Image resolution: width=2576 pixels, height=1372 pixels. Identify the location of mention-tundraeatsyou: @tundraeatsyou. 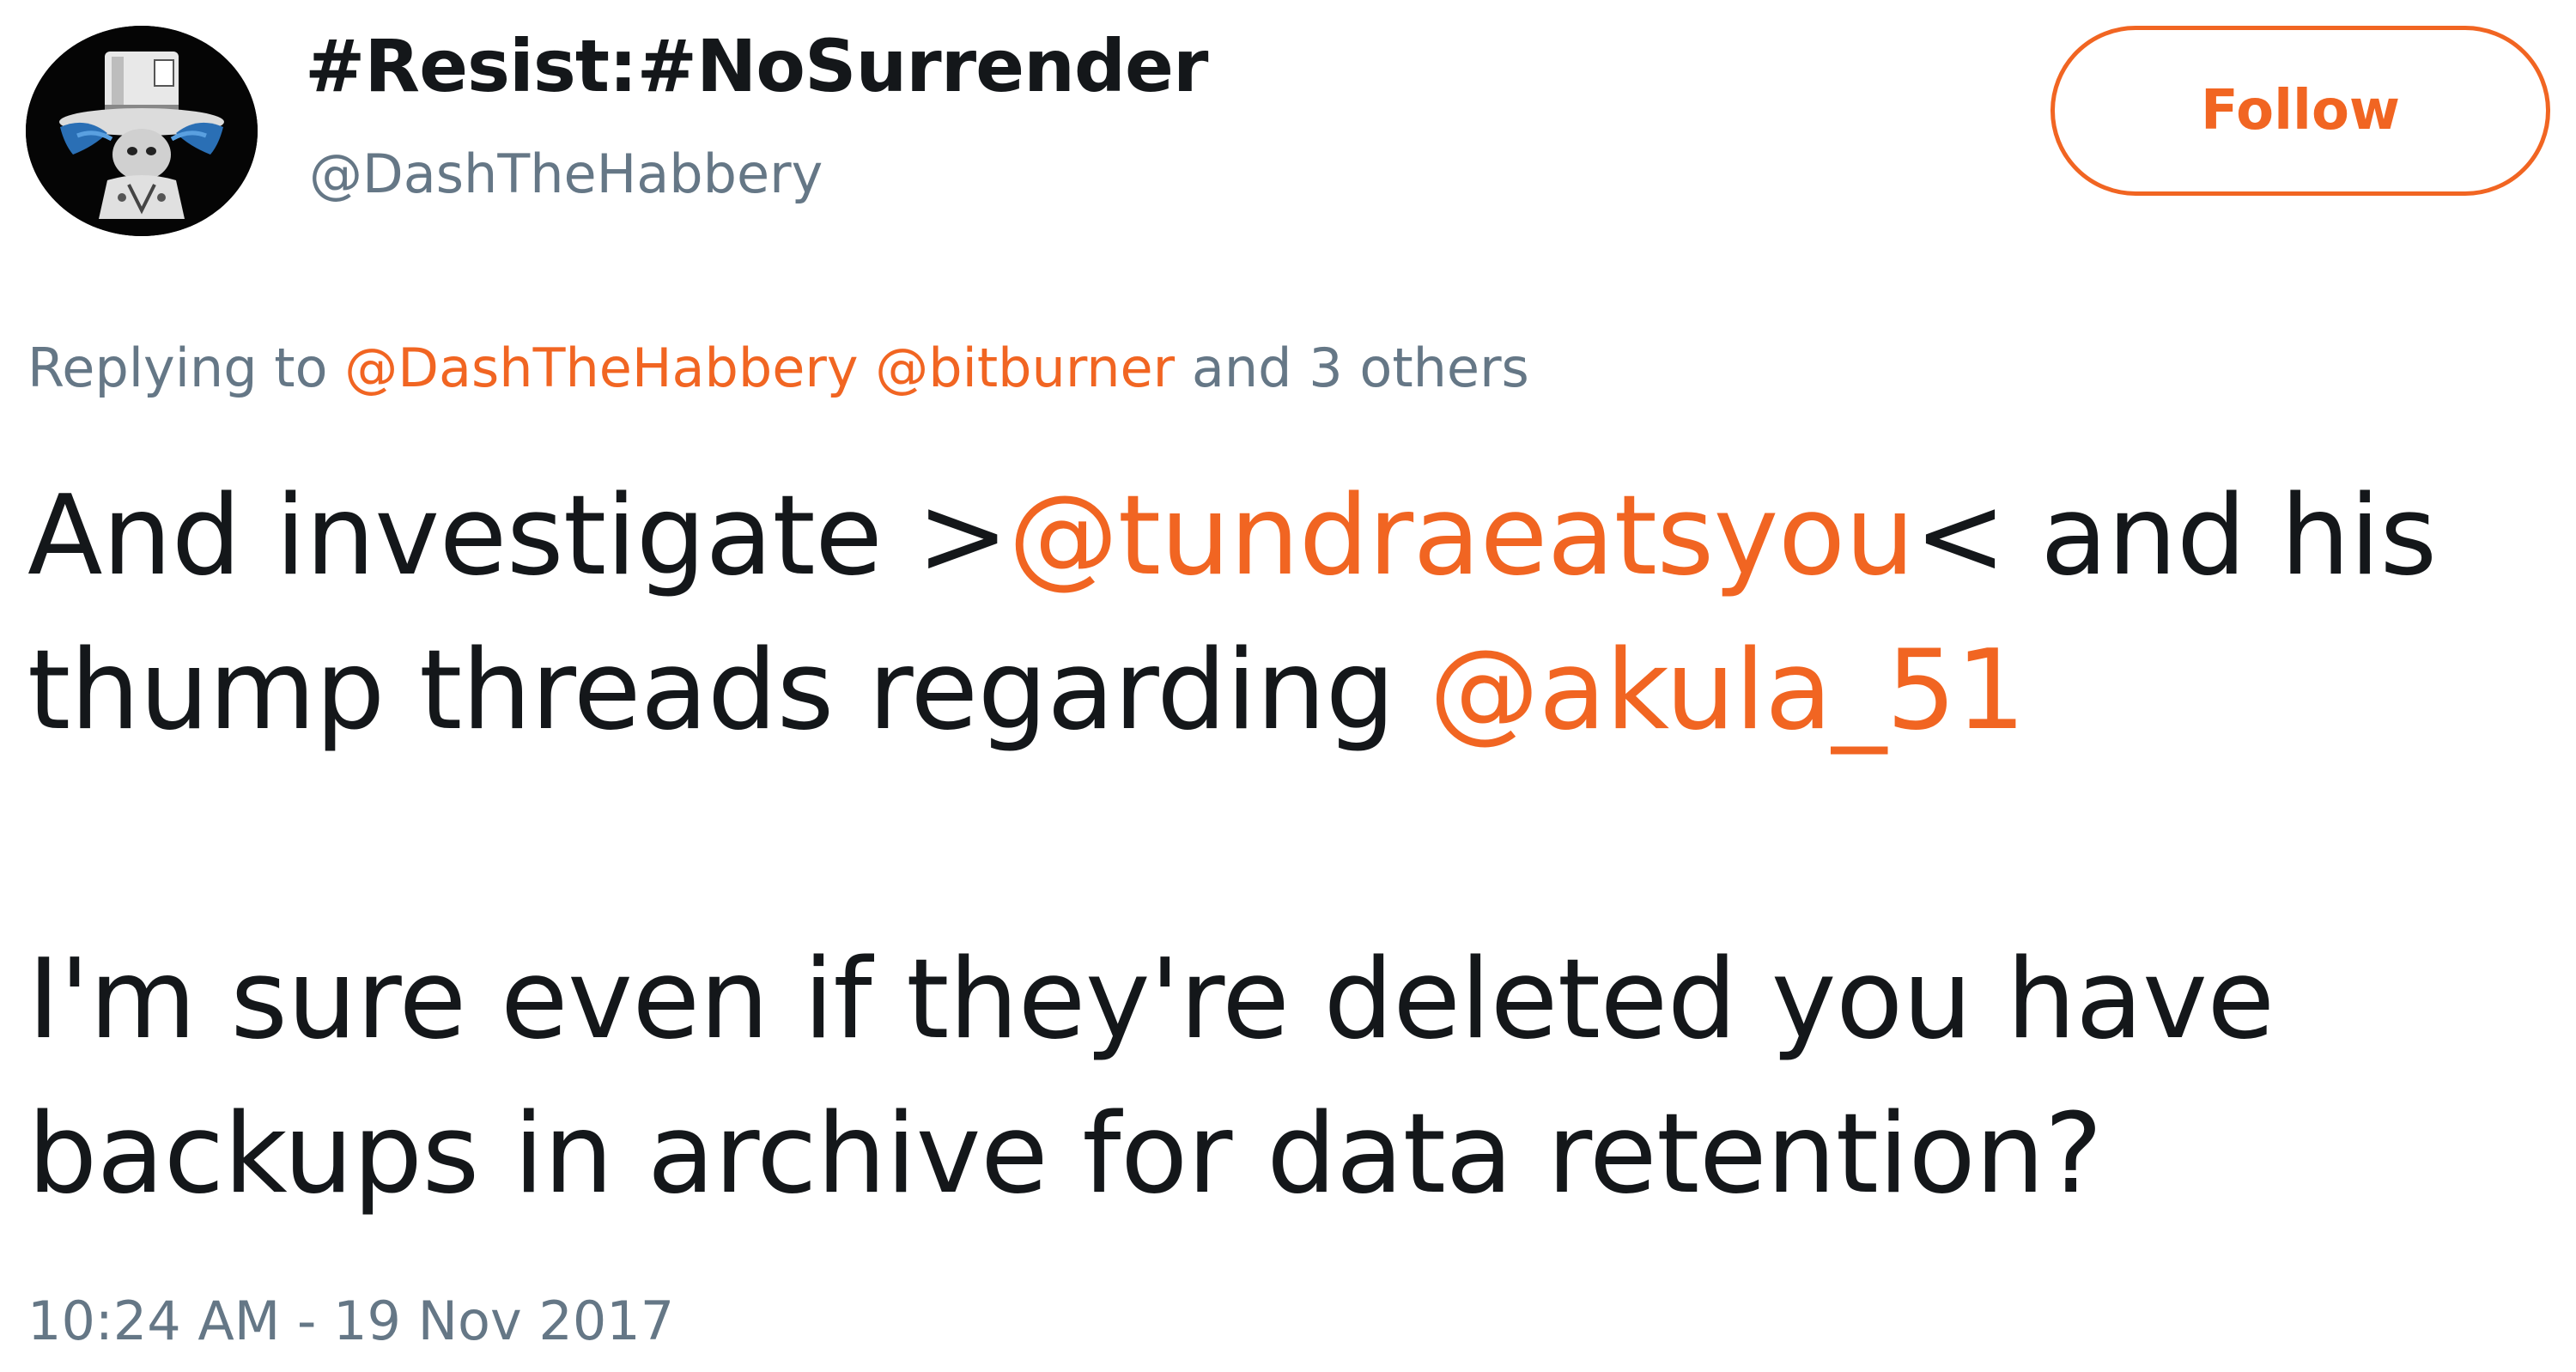
(1462, 536).